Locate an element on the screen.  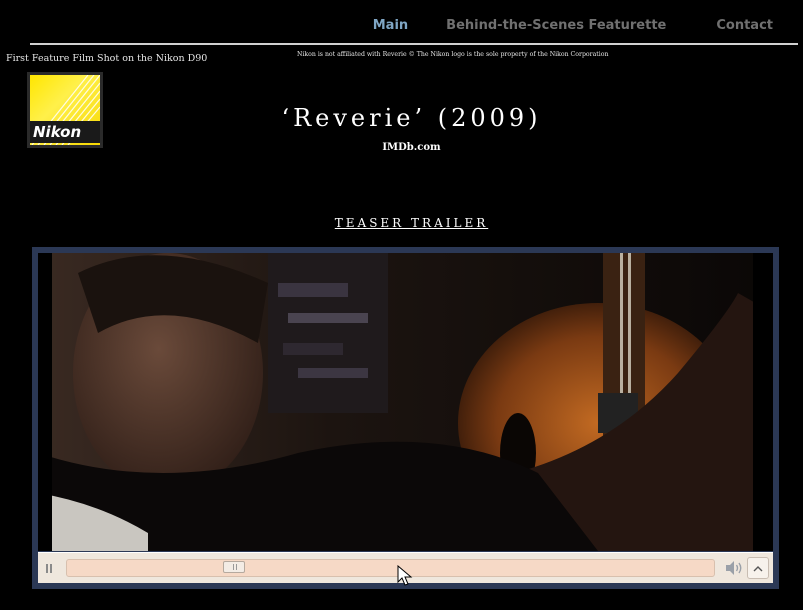
imdb-link: IMDb.com is located at coordinates (406, 147).